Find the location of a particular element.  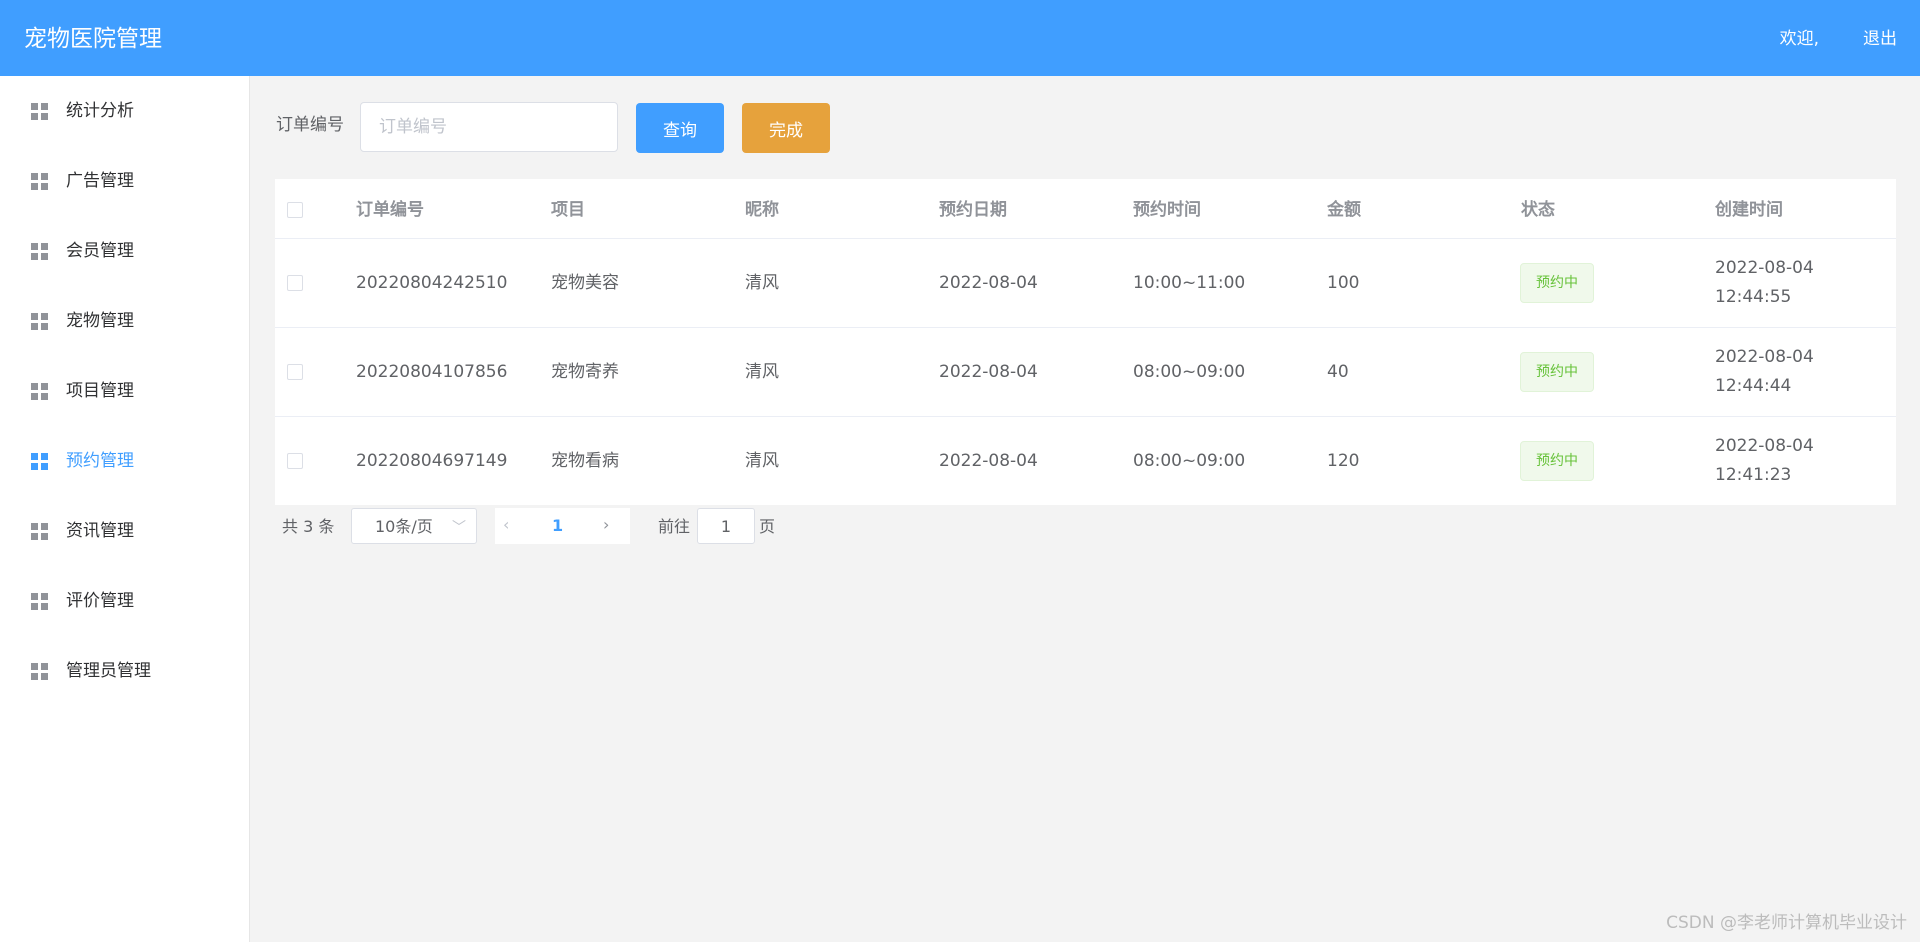

sidebar-item-label: 管理员管理 is located at coordinates (108, 671).